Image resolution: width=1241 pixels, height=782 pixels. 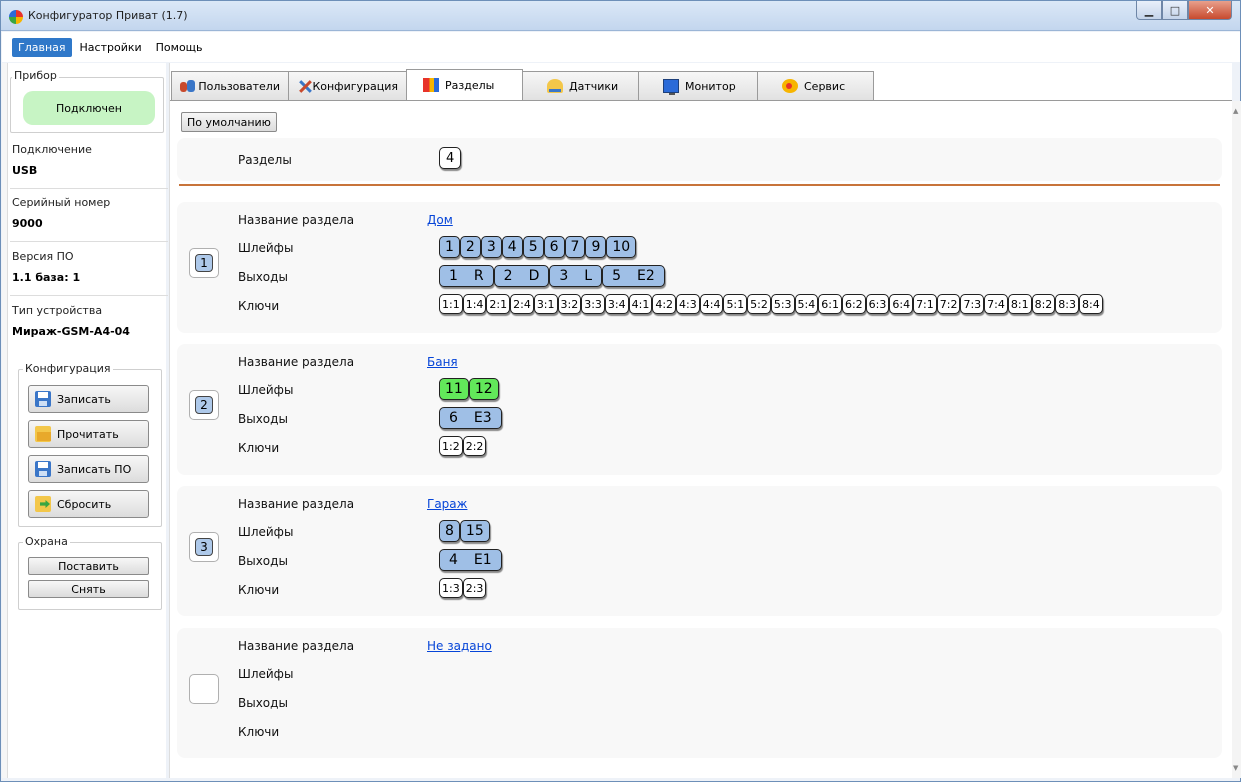 What do you see at coordinates (1210, 10) in the screenshot?
I see `close-button: ✕` at bounding box center [1210, 10].